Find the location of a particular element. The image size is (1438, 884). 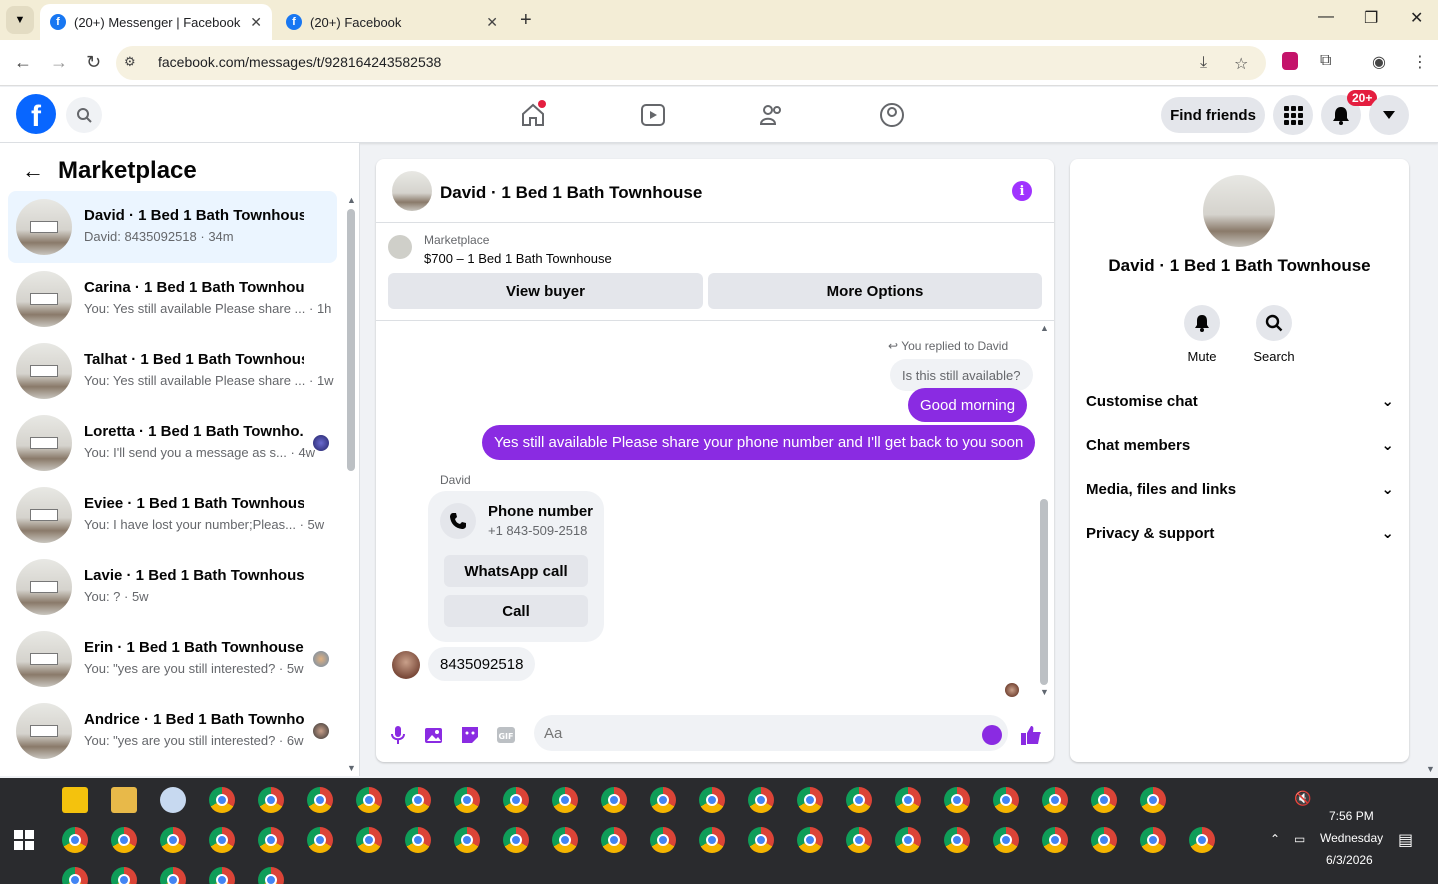

customise-chat-section: Customise chat ⌄ is located at coordinates (1240, 401).